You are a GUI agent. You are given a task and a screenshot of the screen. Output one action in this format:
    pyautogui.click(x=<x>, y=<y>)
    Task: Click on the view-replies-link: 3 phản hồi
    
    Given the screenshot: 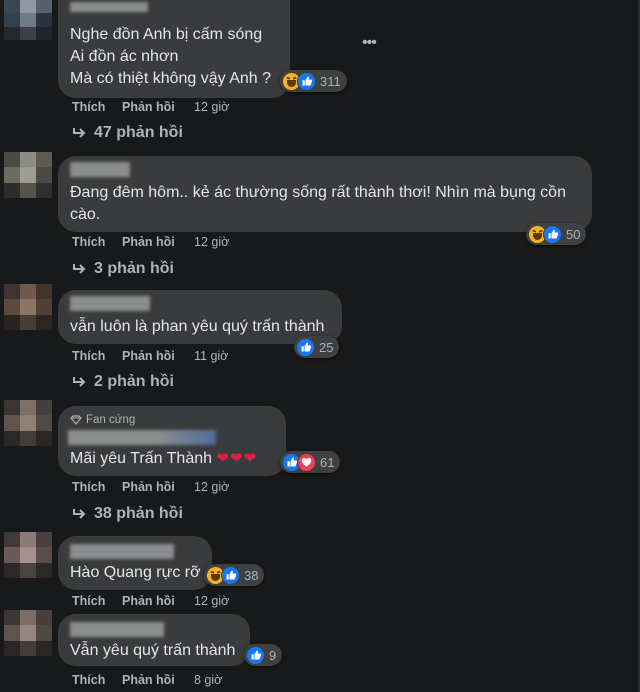 What is the action you would take?
    pyautogui.click(x=123, y=269)
    